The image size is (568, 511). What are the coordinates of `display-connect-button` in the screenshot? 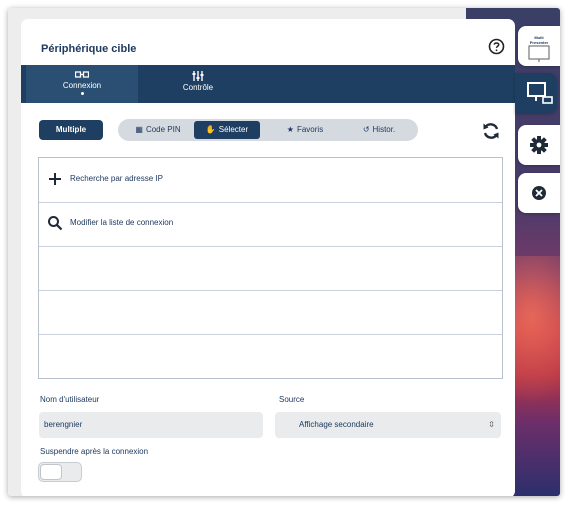 It's located at (536, 93).